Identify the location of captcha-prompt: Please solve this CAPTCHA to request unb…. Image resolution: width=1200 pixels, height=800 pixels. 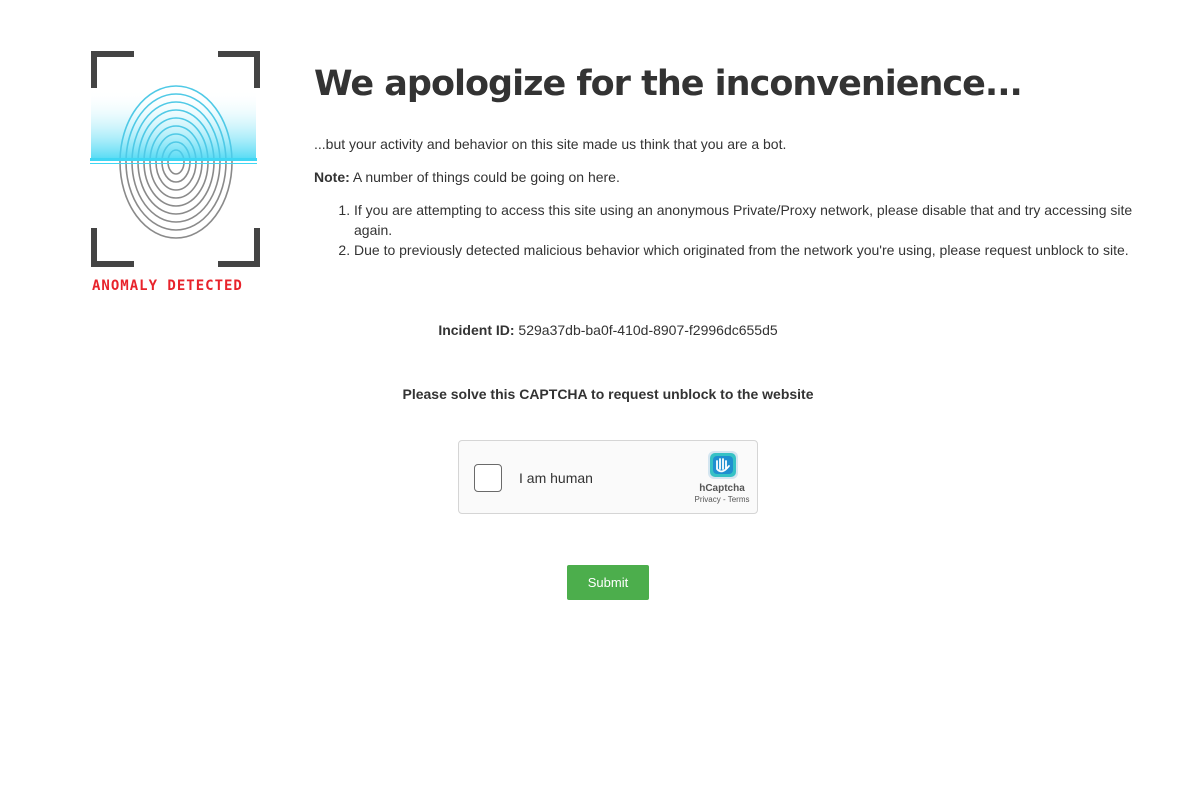
(608, 394).